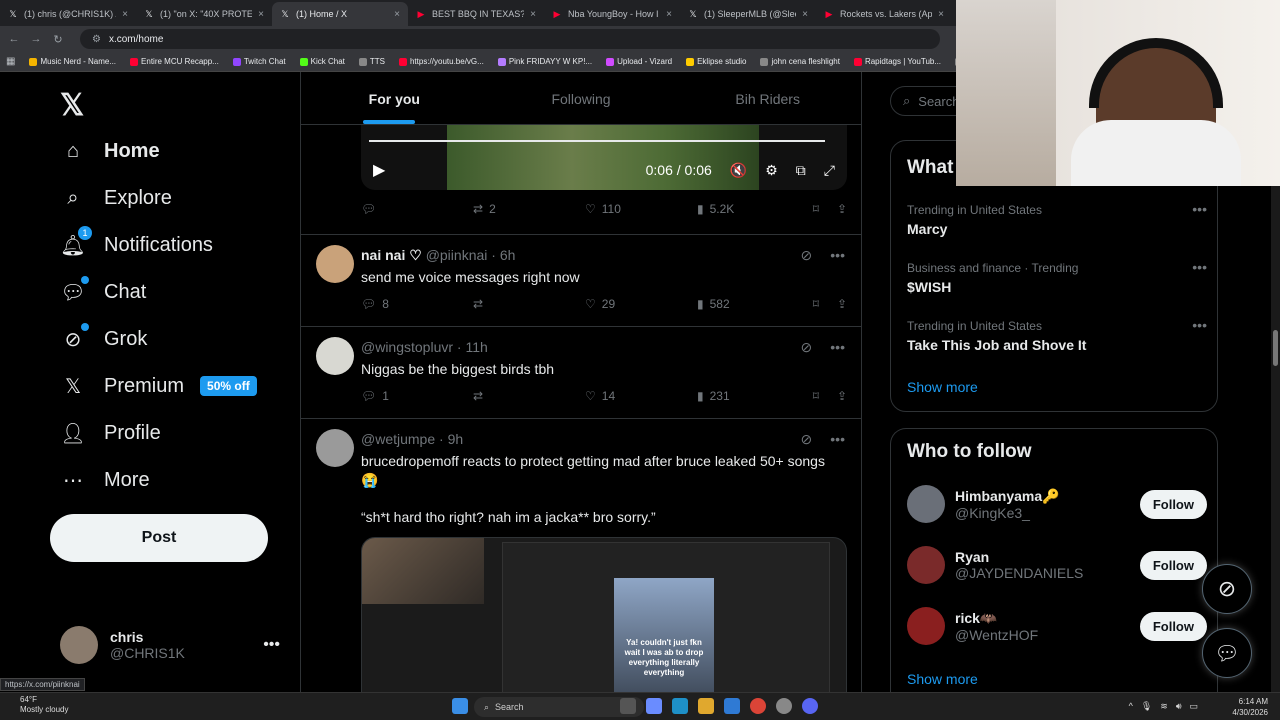  What do you see at coordinates (612, 14) in the screenshot?
I see `browser-tab: ▶ Nba YoungBoy - How I Be ×` at bounding box center [612, 14].